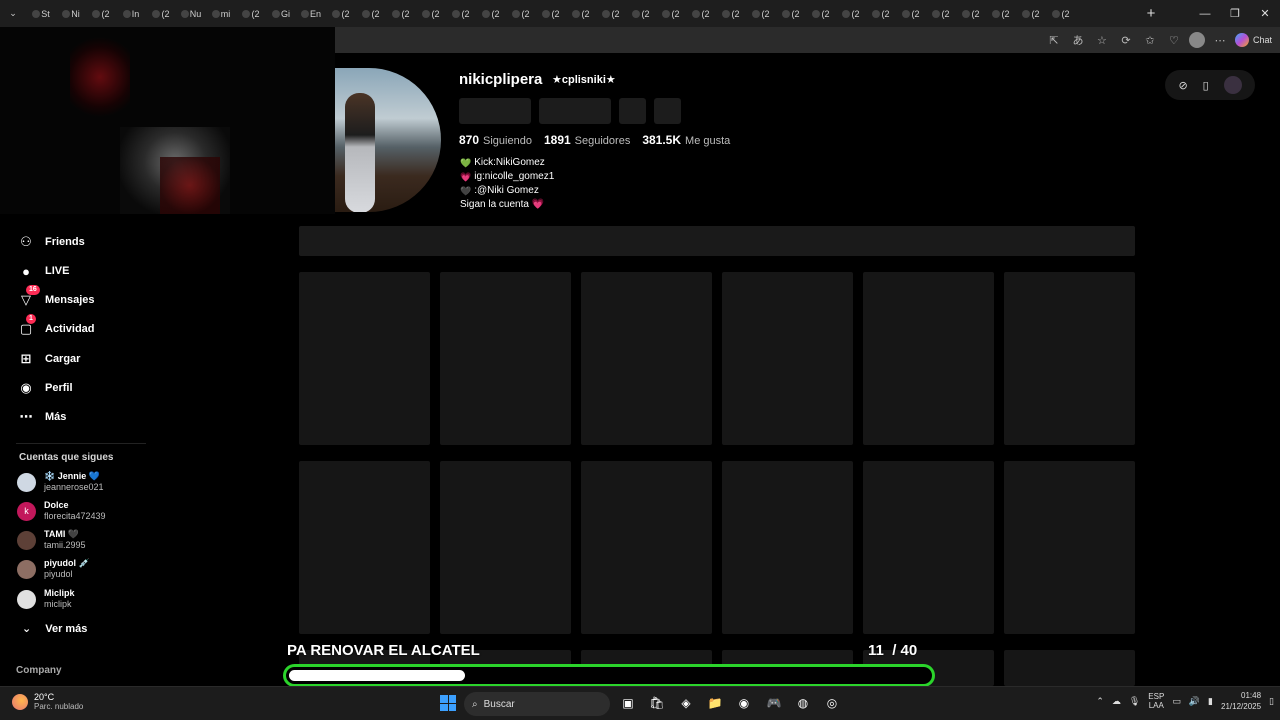 This screenshot has width=1280, height=720. I want to click on follow-button-placeholder, so click(495, 111).